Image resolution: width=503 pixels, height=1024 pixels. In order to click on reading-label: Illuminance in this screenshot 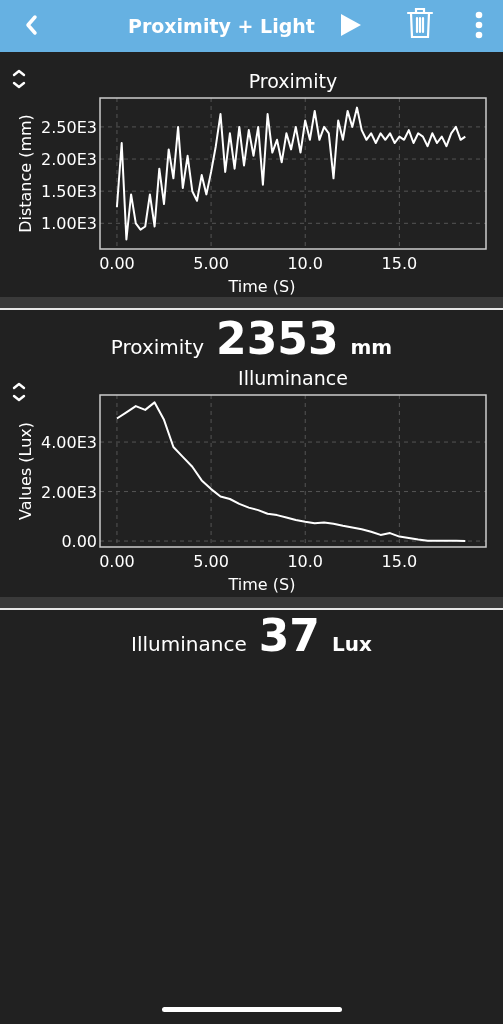, I will do `click(189, 644)`.